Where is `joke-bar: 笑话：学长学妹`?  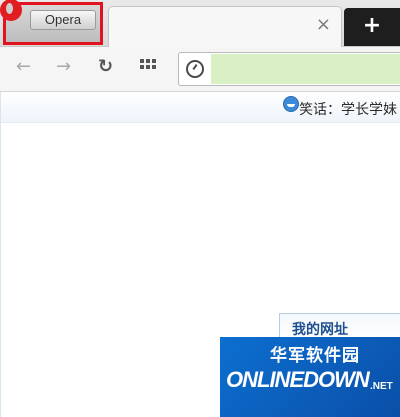
joke-bar: 笑话：学长学妹 is located at coordinates (200, 107).